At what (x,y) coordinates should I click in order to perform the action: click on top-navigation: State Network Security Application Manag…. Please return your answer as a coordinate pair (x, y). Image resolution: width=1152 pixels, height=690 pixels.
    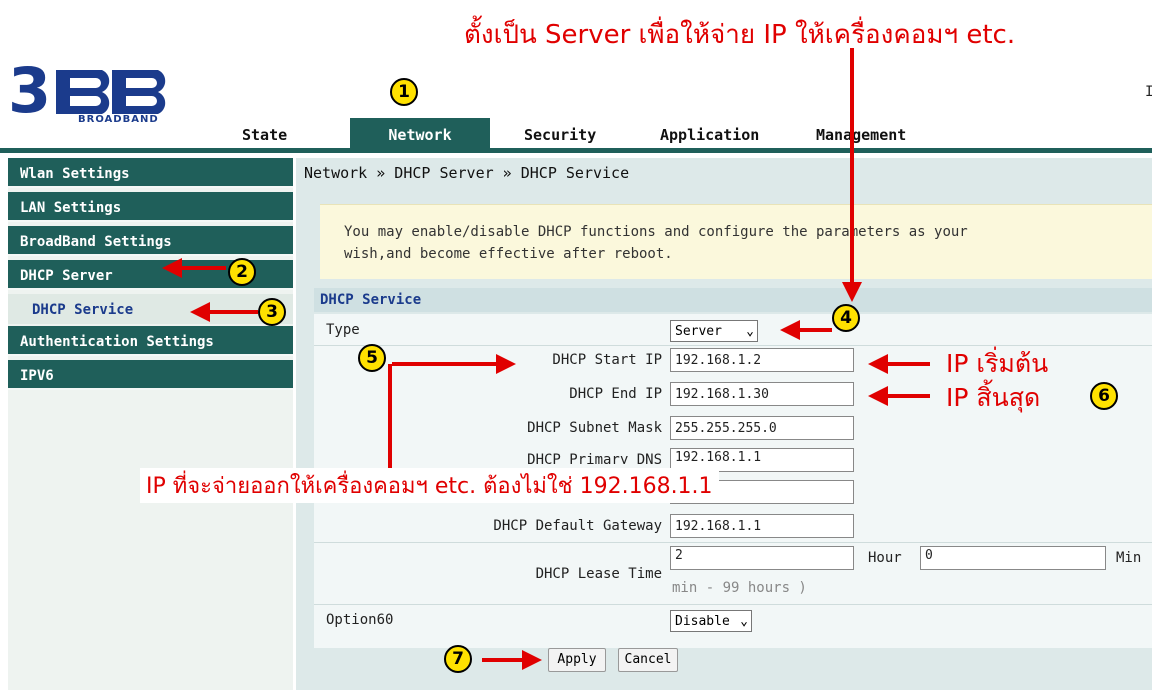
    Looking at the image, I should click on (686, 133).